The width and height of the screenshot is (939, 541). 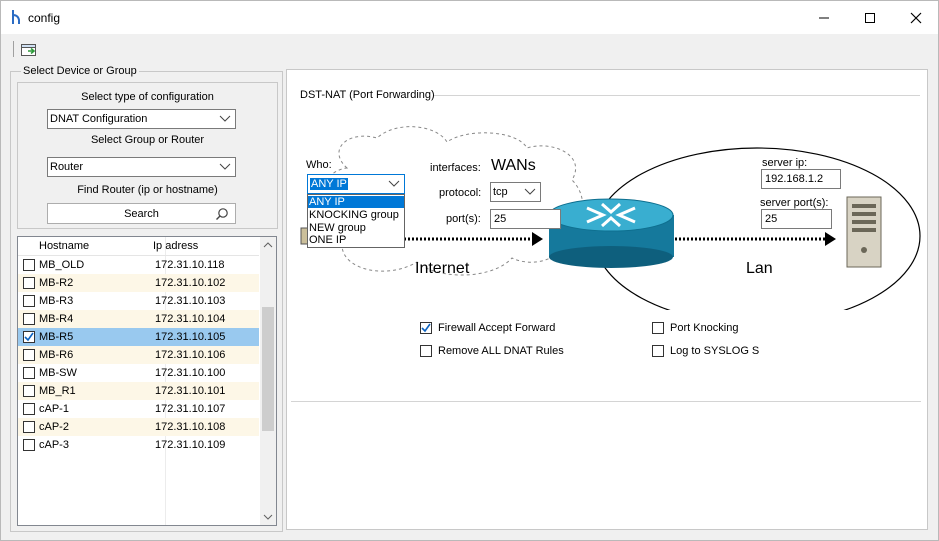 What do you see at coordinates (56, 319) in the screenshot?
I see `row-hostname: MB-R4` at bounding box center [56, 319].